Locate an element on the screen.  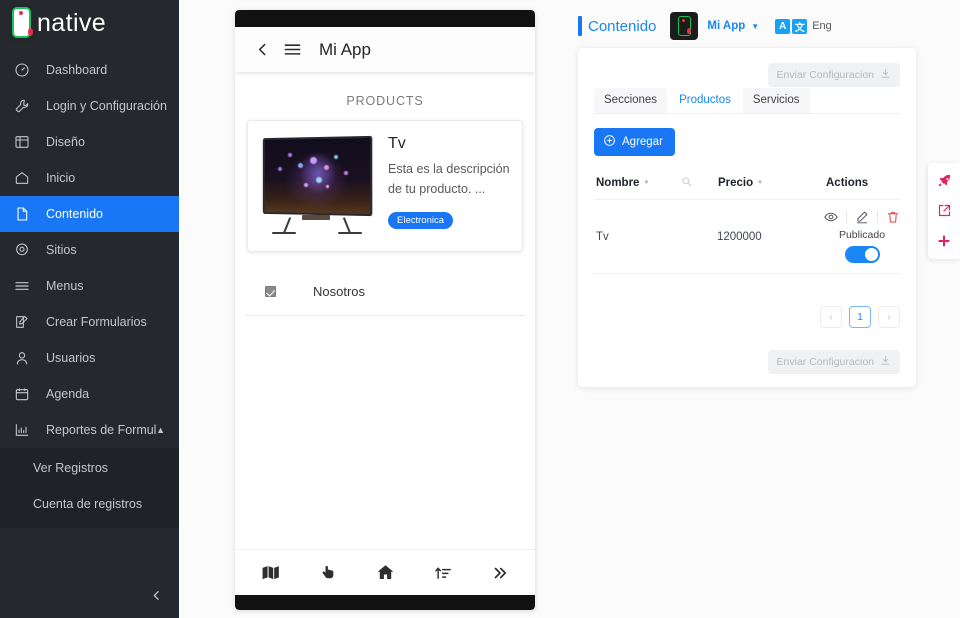
tab-productos: Productos is located at coordinates (705, 100).